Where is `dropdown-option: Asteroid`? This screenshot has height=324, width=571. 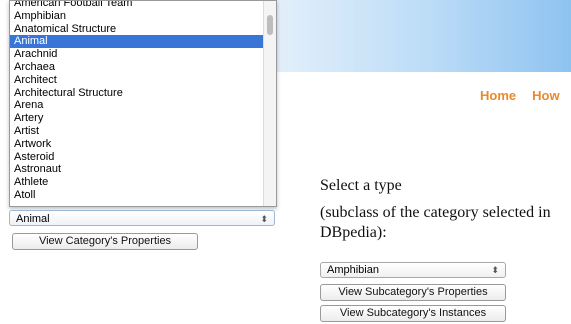
dropdown-option: Asteroid is located at coordinates (137, 157).